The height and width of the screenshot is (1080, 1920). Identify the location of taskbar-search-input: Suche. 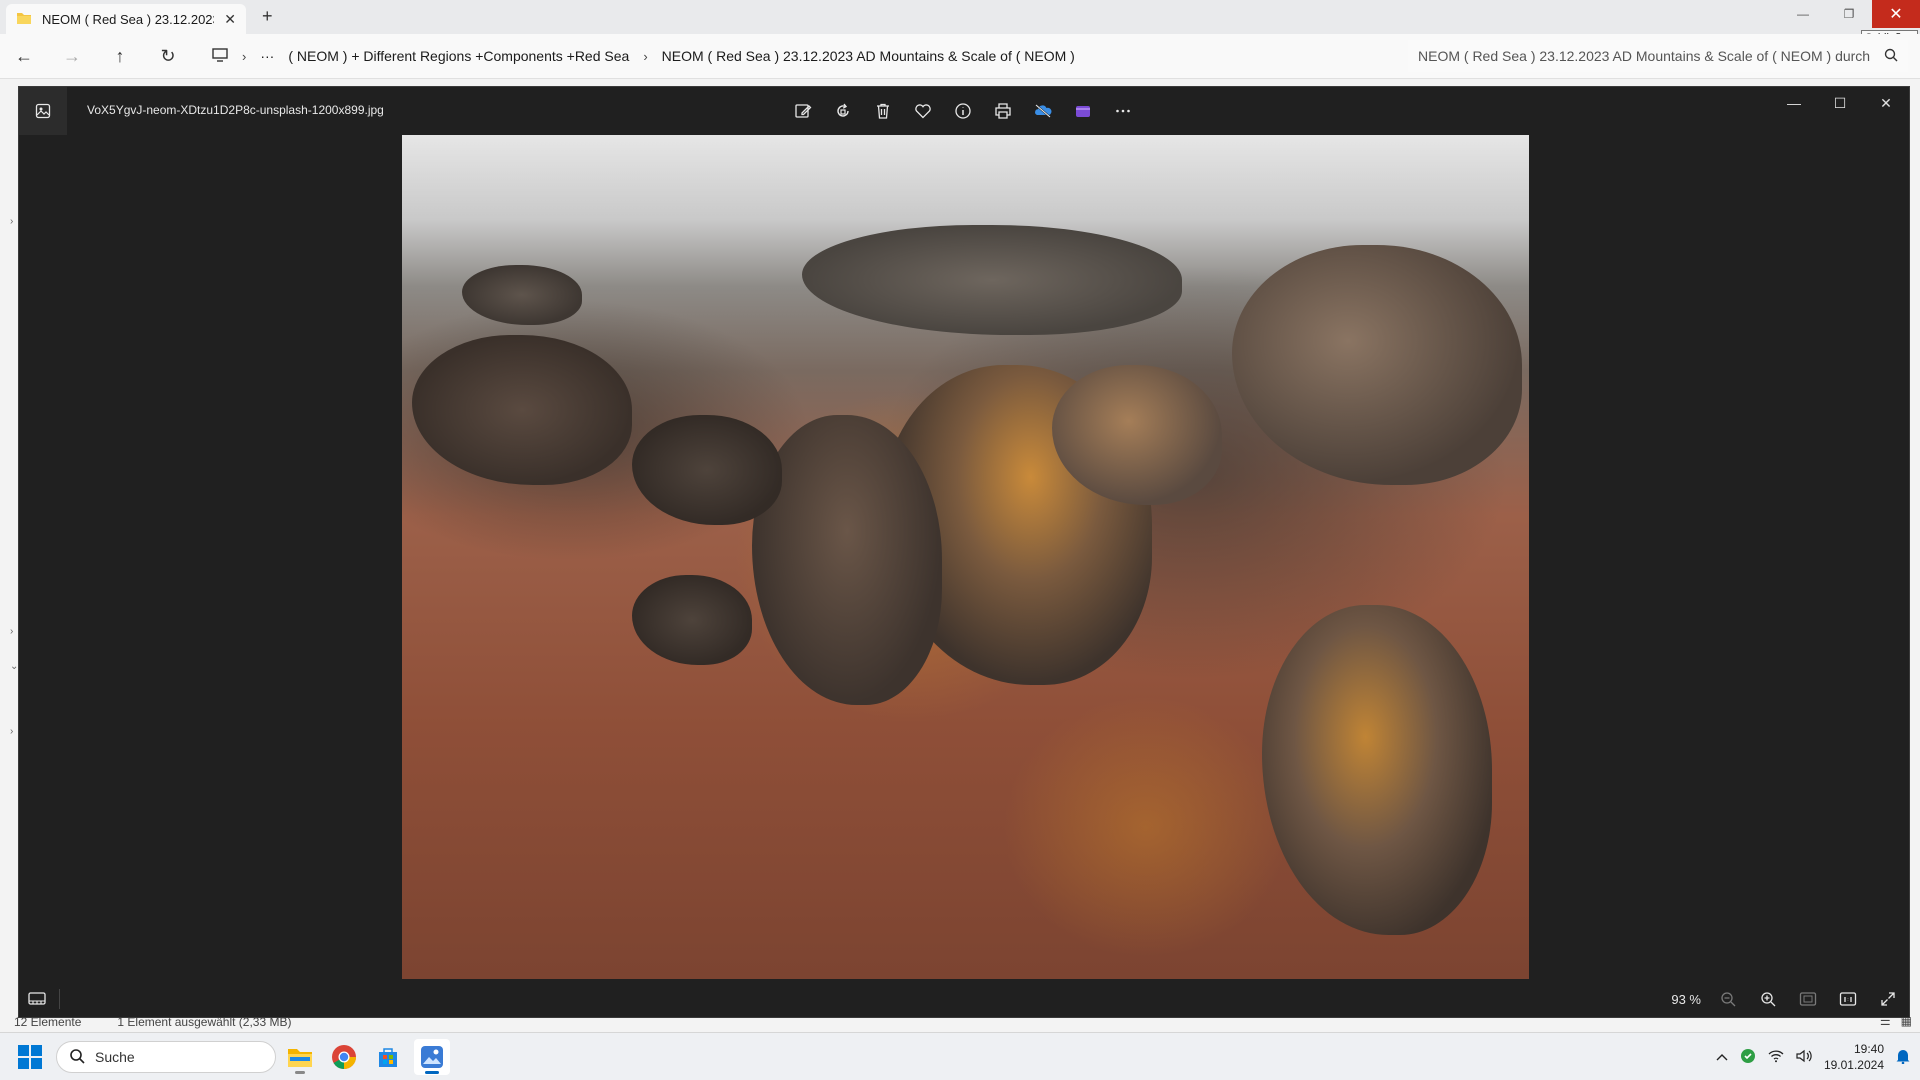
(166, 1057).